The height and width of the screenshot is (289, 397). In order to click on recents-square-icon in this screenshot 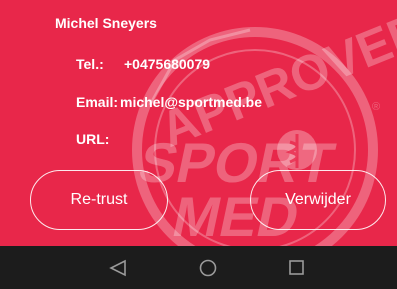, I will do `click(297, 268)`.